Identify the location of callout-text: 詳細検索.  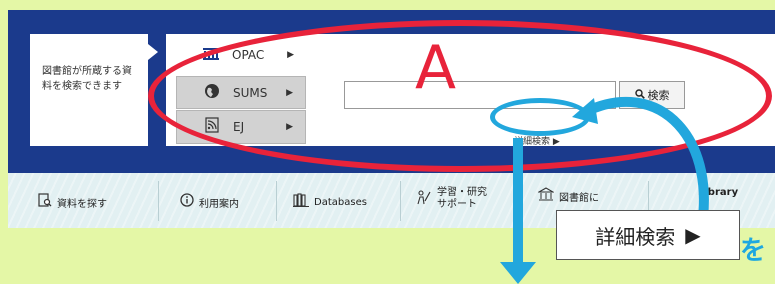
(635, 236).